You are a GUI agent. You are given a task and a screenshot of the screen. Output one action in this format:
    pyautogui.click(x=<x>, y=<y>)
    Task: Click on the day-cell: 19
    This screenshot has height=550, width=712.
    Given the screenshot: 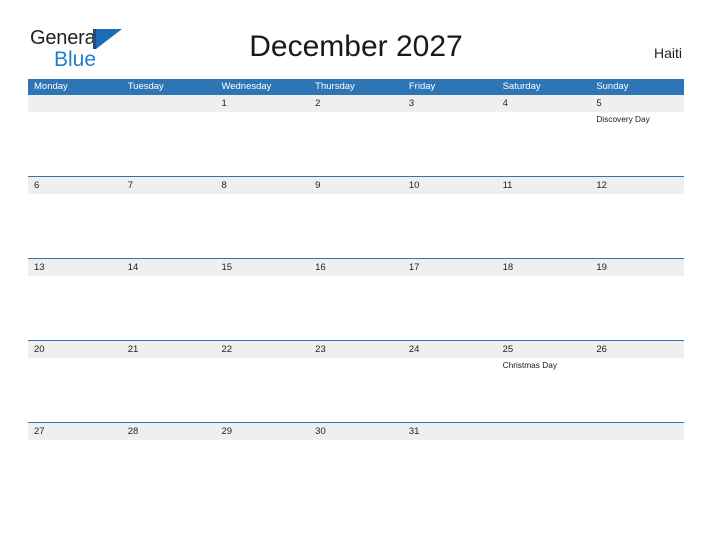 What is the action you would take?
    pyautogui.click(x=637, y=299)
    